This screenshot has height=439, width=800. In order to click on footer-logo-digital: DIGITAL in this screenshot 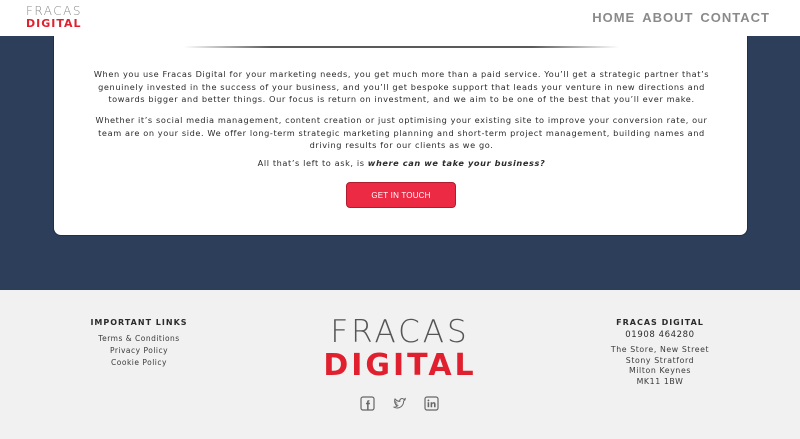, I will do `click(400, 365)`.